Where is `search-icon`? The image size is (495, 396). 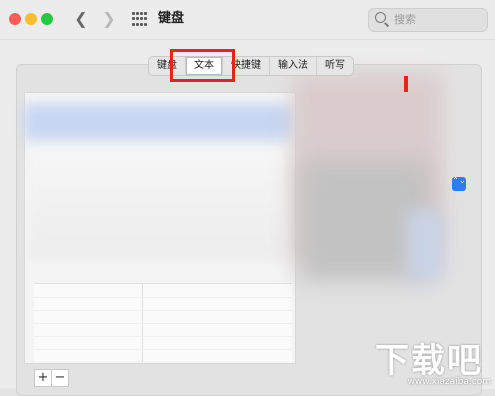
search-icon is located at coordinates (380, 17).